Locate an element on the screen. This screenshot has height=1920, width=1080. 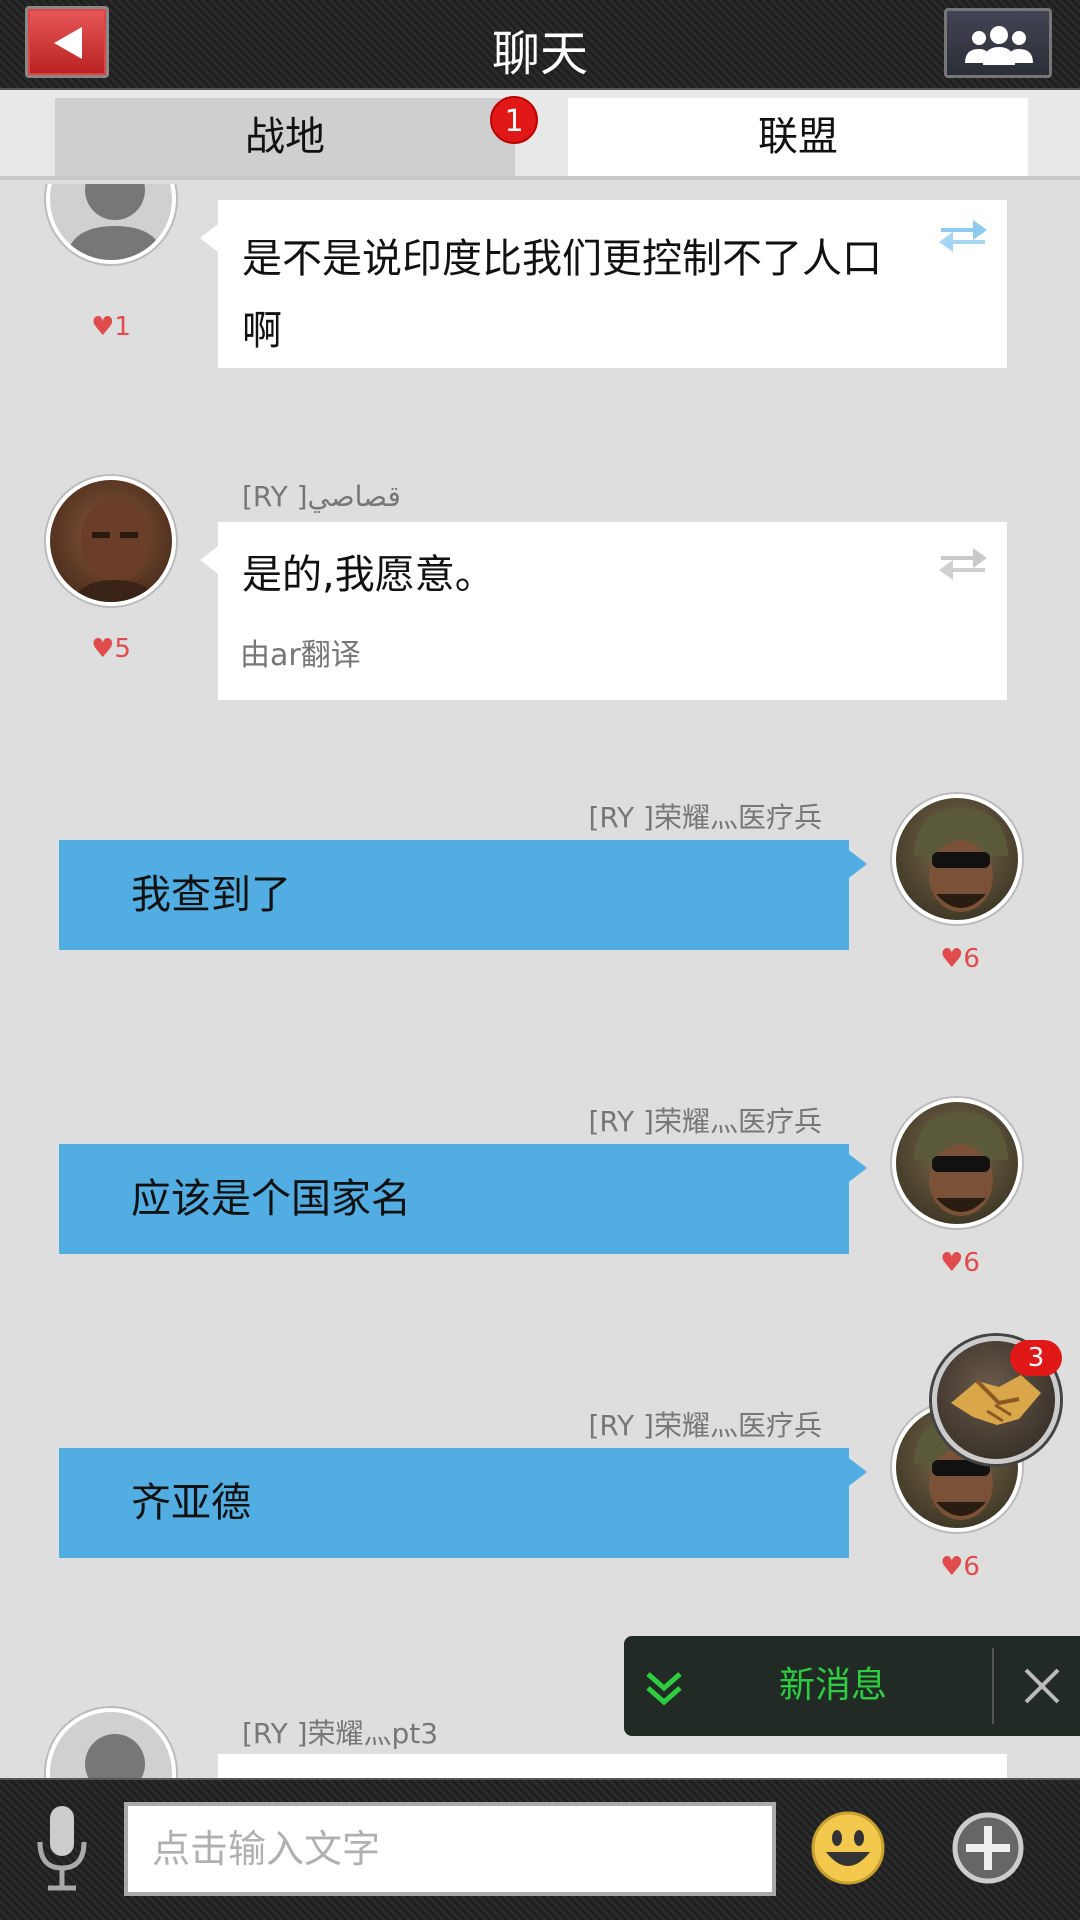
add-attachment-icon is located at coordinates (988, 1848).